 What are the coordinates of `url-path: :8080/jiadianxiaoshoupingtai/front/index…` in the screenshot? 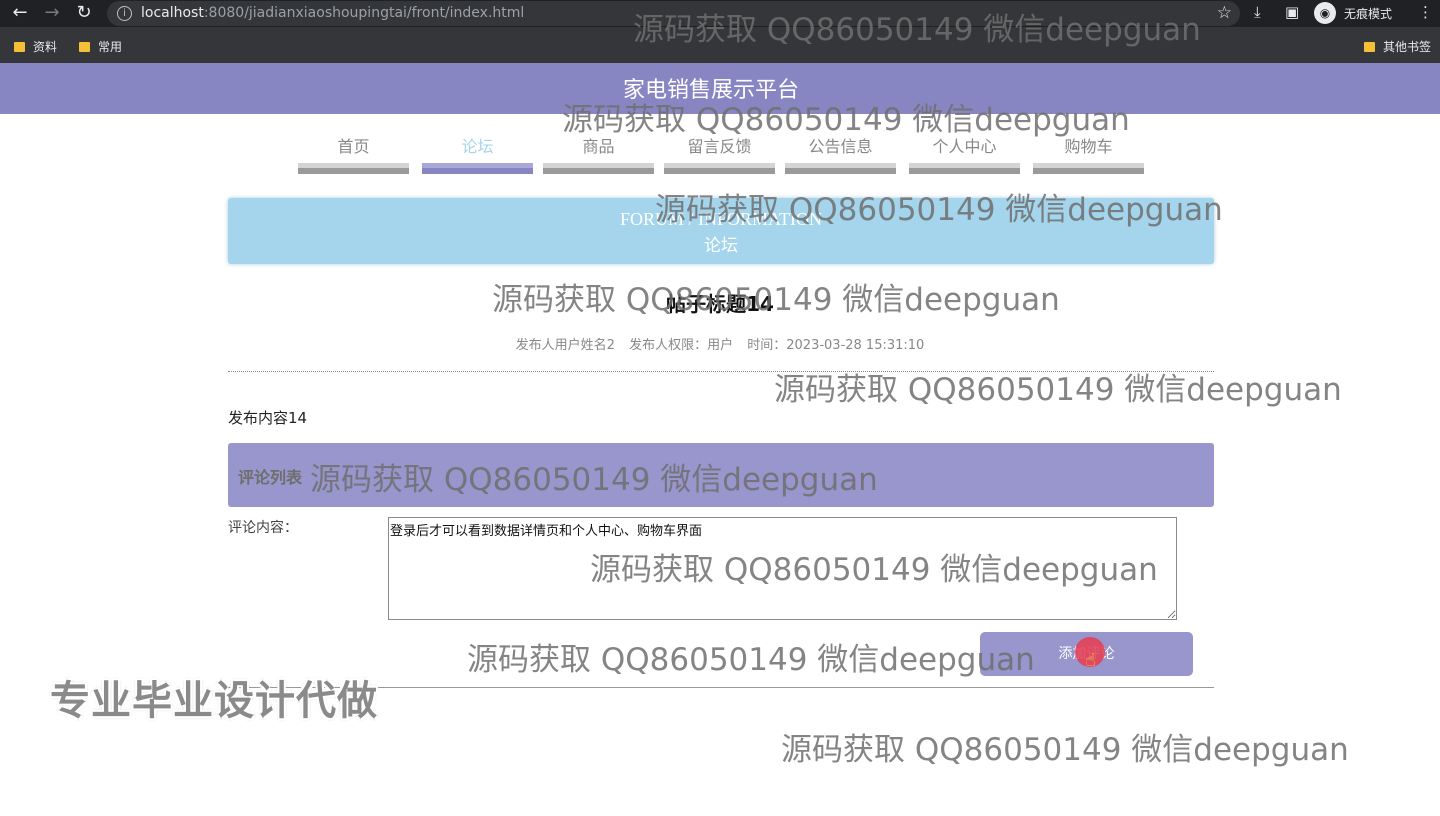 It's located at (364, 13).